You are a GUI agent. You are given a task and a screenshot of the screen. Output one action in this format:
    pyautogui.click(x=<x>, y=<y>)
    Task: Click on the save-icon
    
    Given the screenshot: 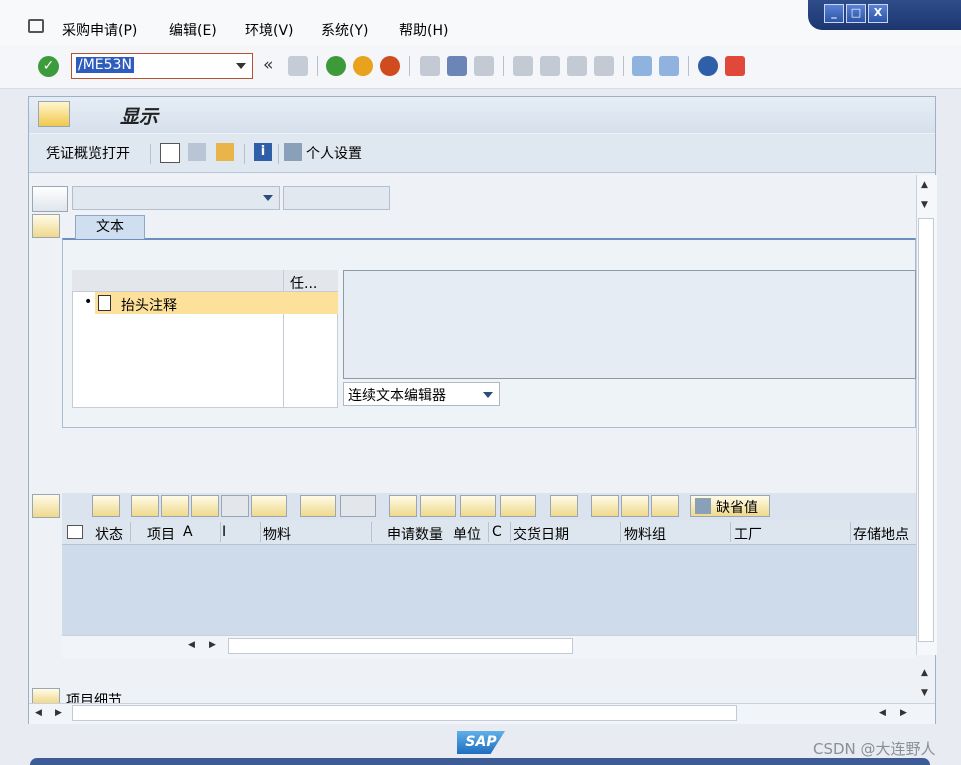 What is the action you would take?
    pyautogui.click(x=298, y=66)
    